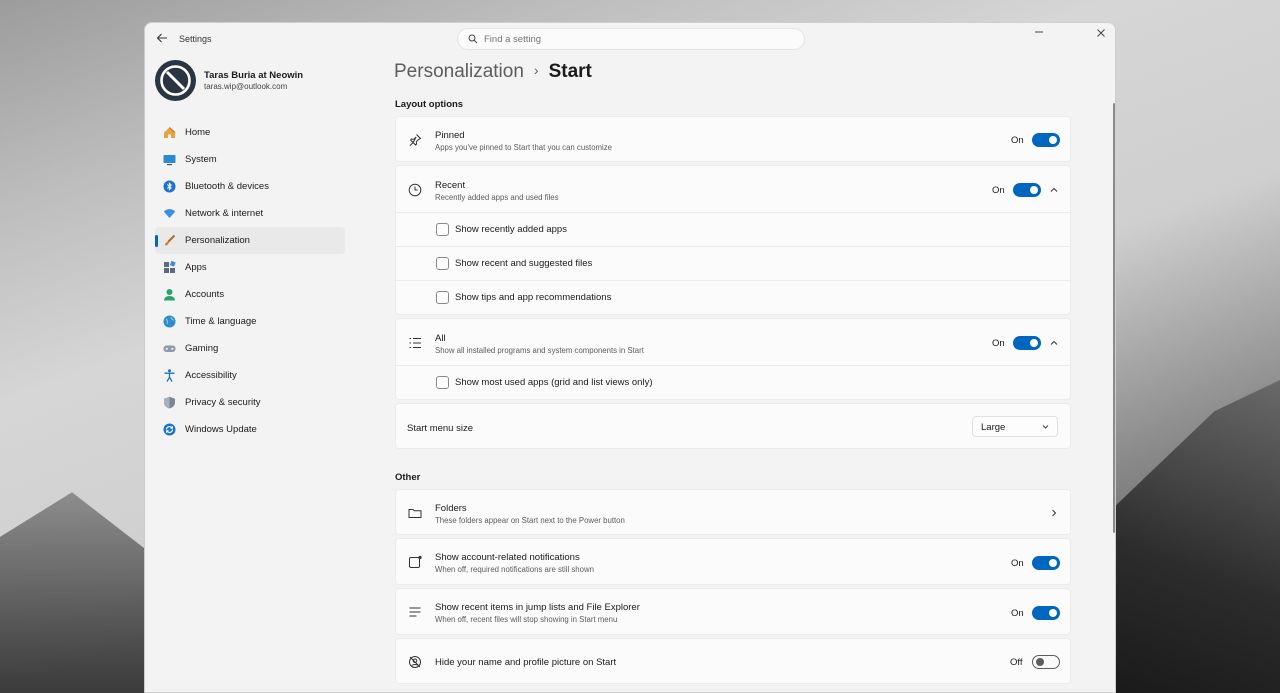 The image size is (1280, 693). Describe the element at coordinates (415, 343) in the screenshot. I see `list-icon` at that location.